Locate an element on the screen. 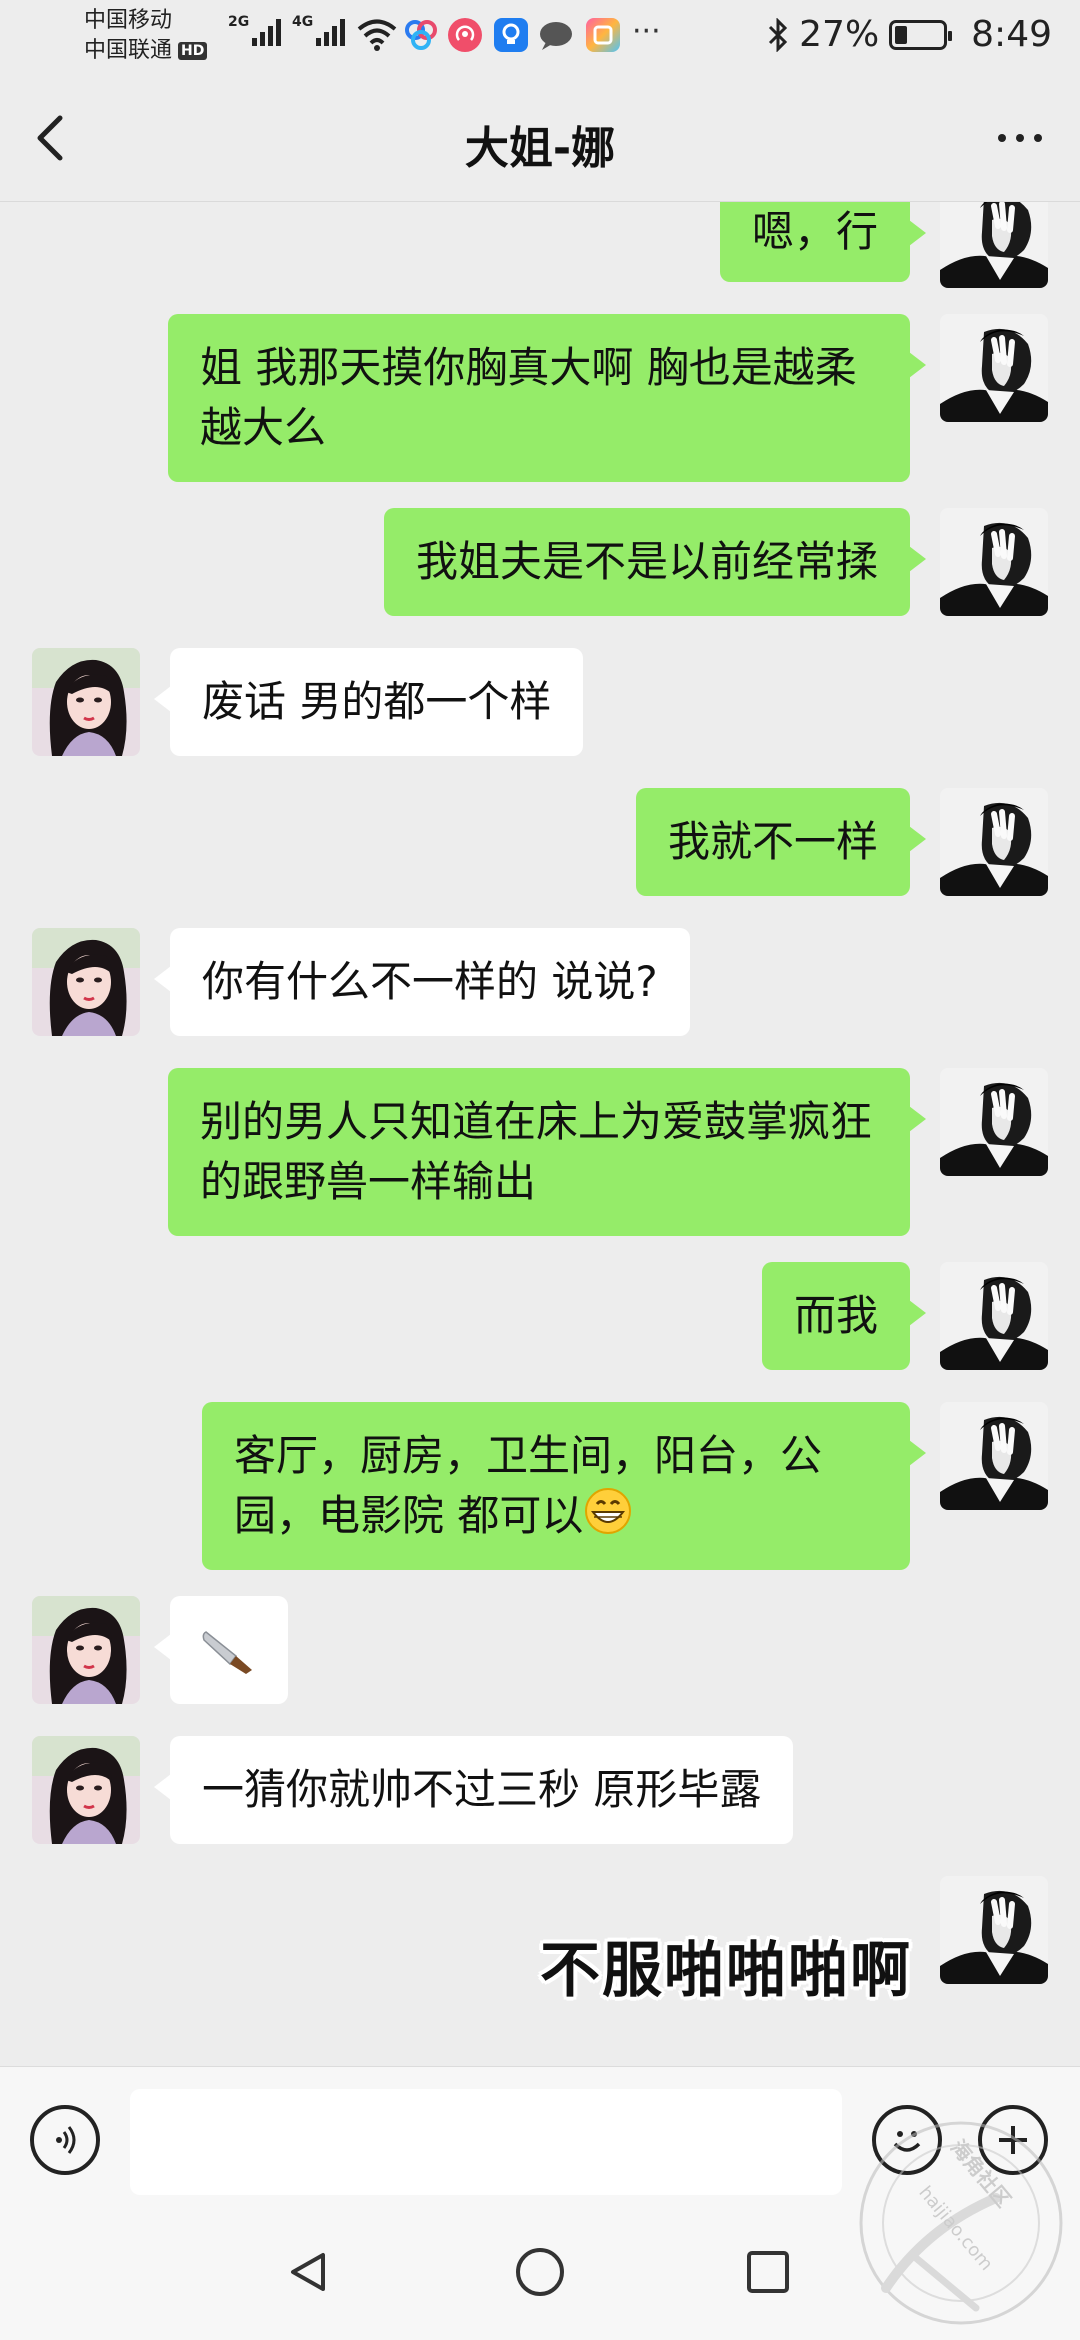 The width and height of the screenshot is (1080, 2340). toolbox-app-icon is located at coordinates (603, 35).